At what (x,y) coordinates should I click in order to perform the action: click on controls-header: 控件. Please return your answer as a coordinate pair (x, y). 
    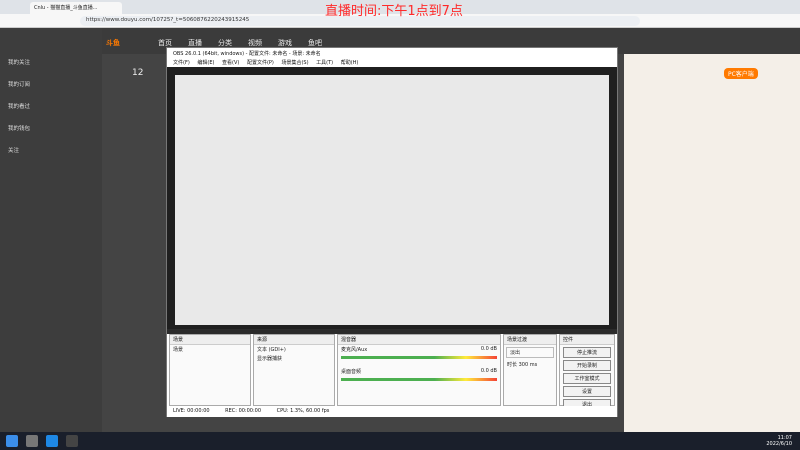
    Looking at the image, I should click on (587, 340).